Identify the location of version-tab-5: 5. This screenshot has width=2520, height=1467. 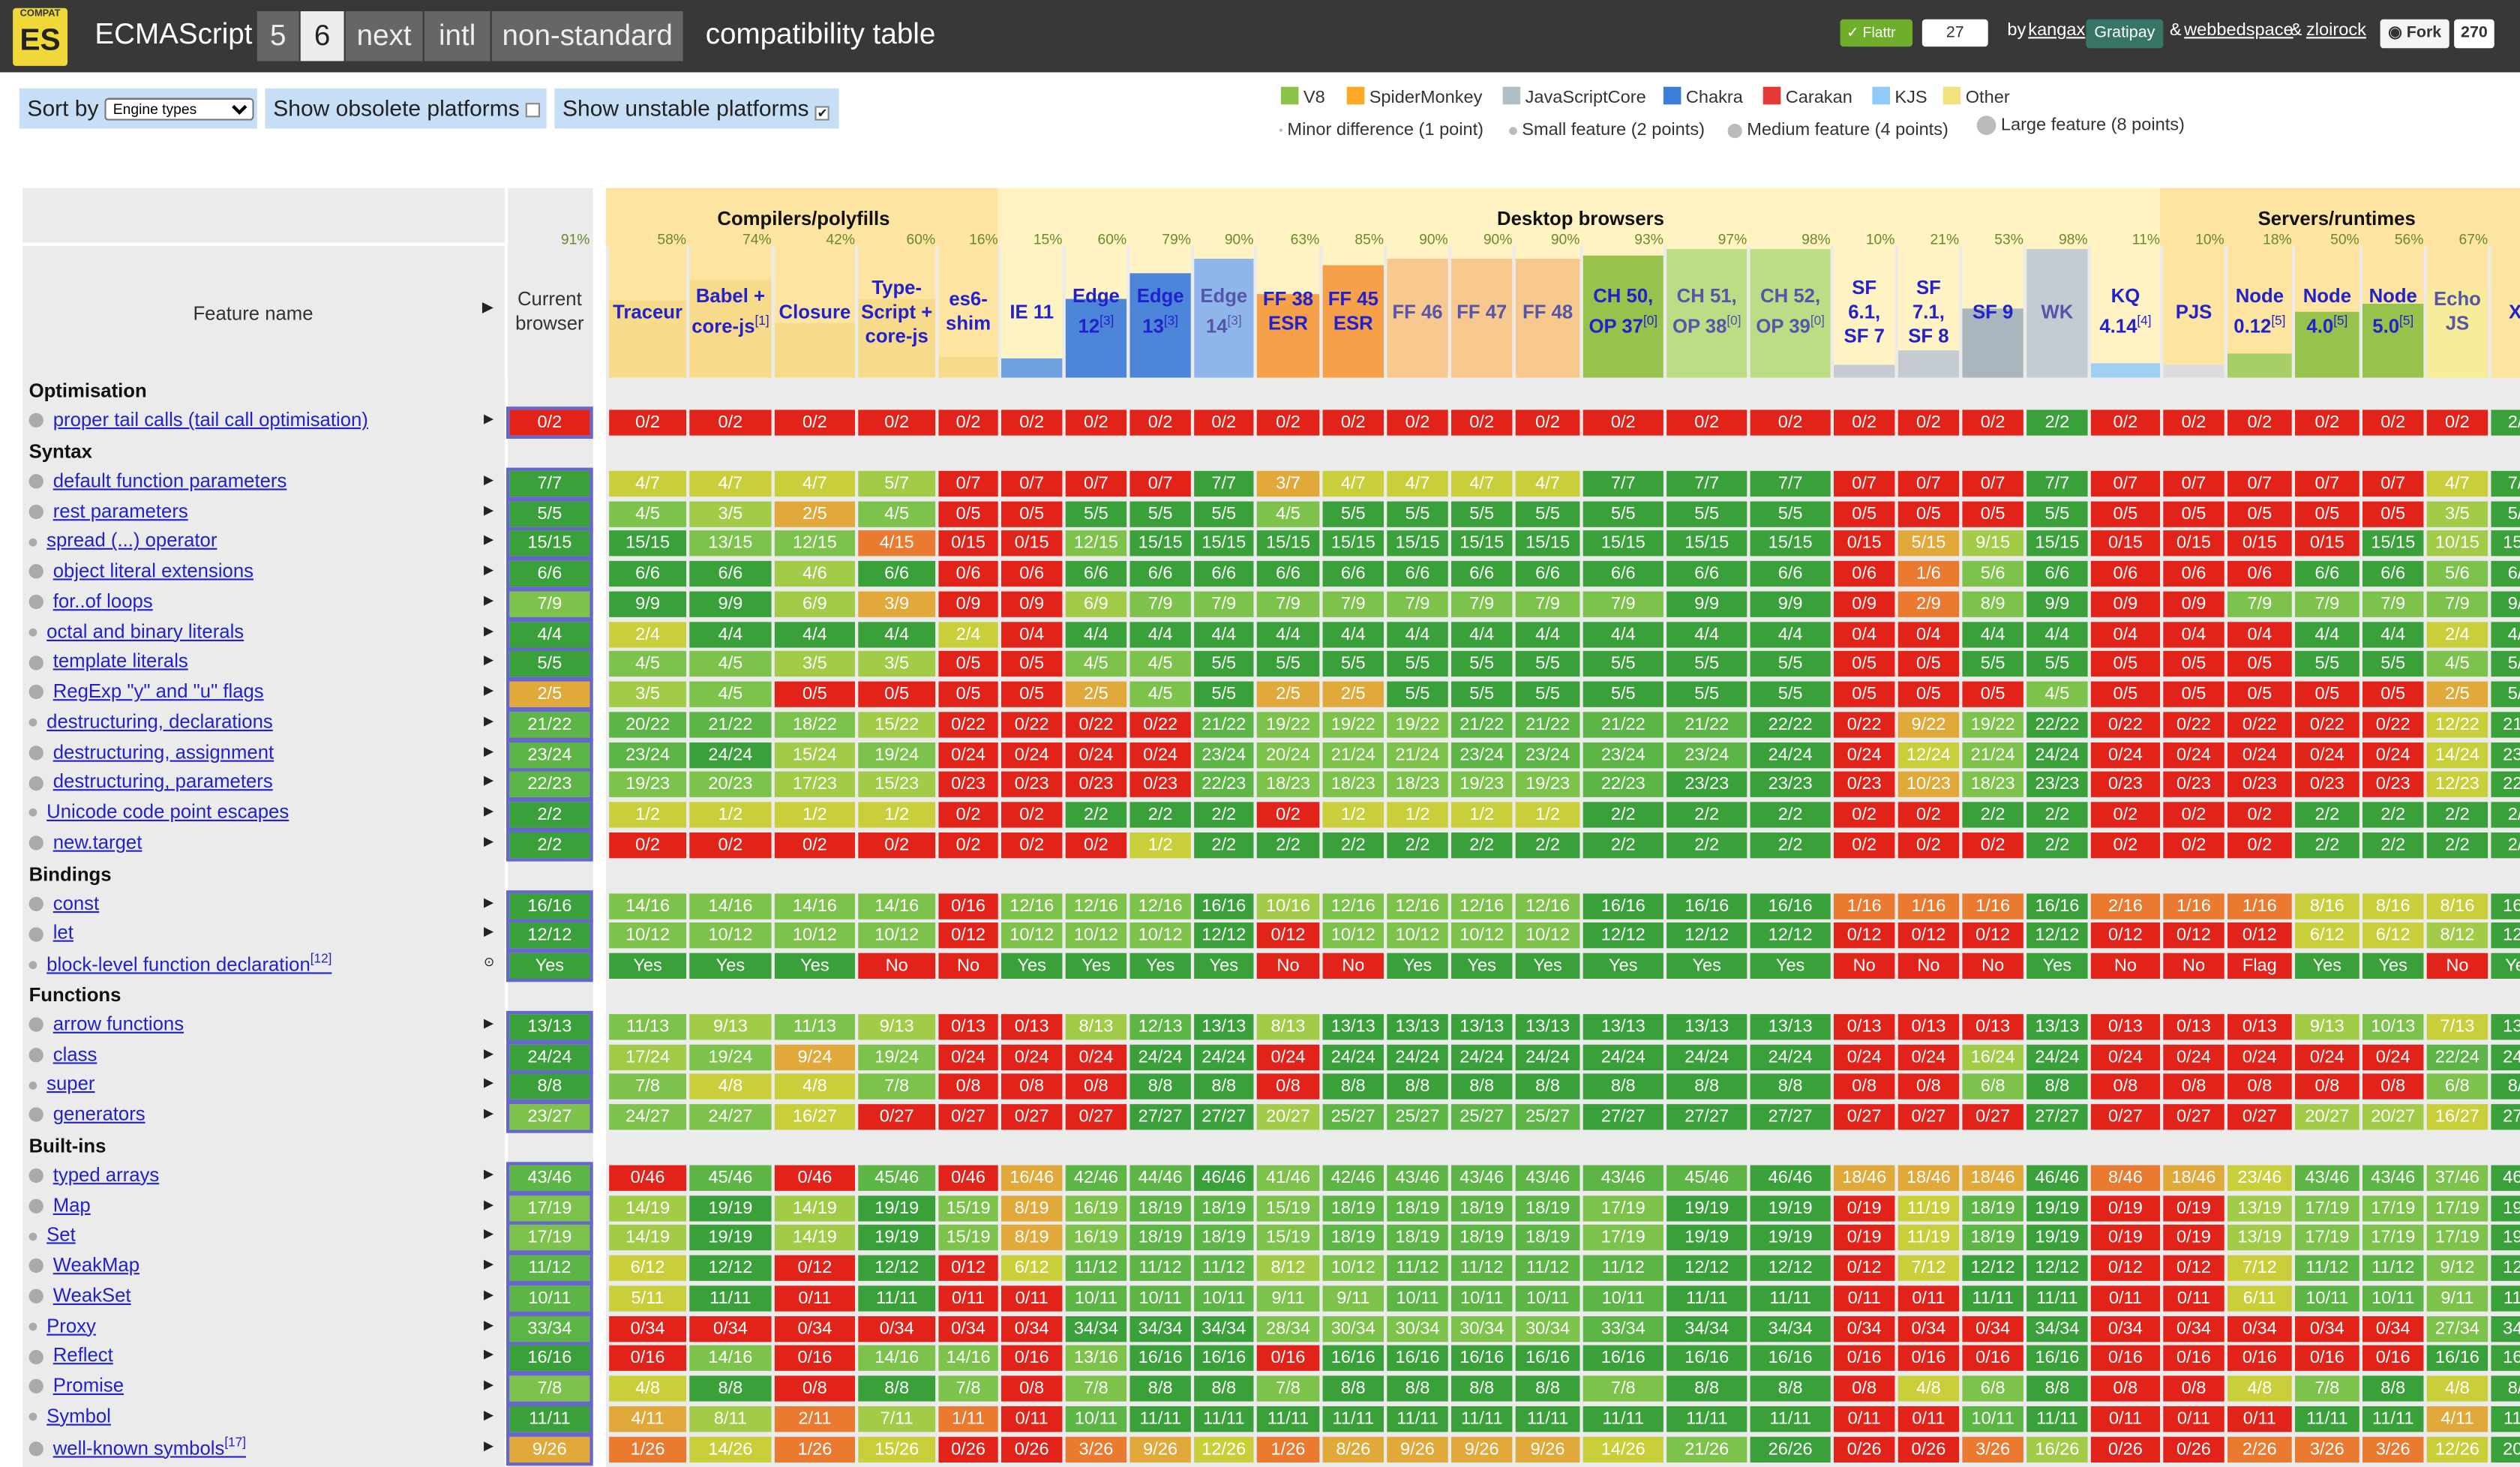
(277, 36).